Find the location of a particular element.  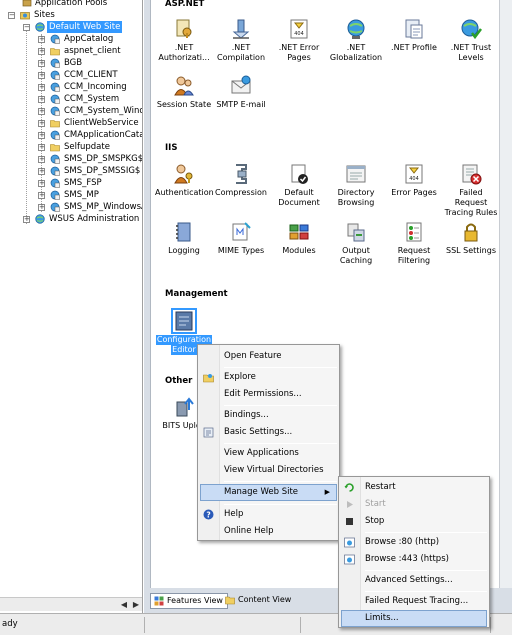

feature-net-compilation: .NET Compilation is located at coordinates (241, 40).